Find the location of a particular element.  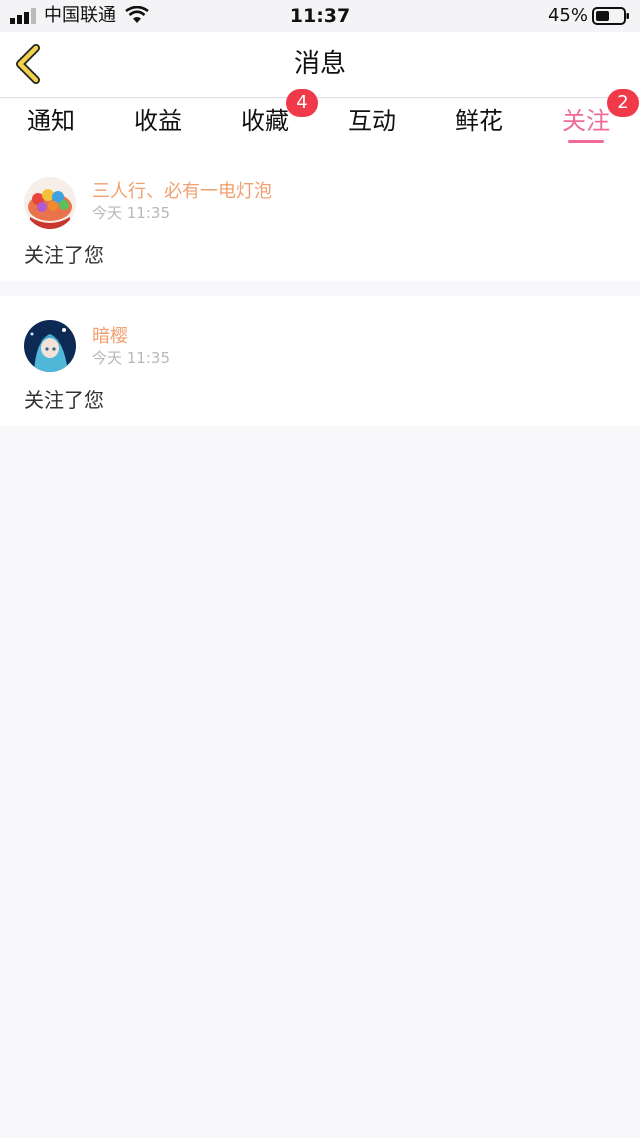

tab-interactions: 互动 is located at coordinates (372, 125).